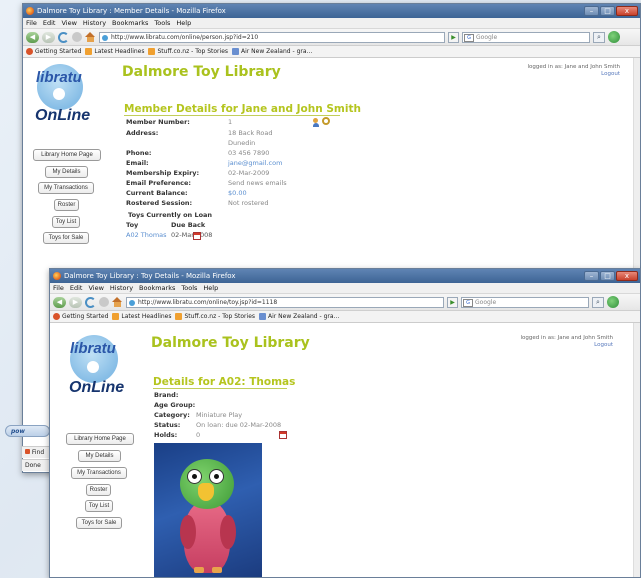 This screenshot has height=578, width=641. Describe the element at coordinates (242, 143) in the screenshot. I see `field-value: Dunedin` at that location.